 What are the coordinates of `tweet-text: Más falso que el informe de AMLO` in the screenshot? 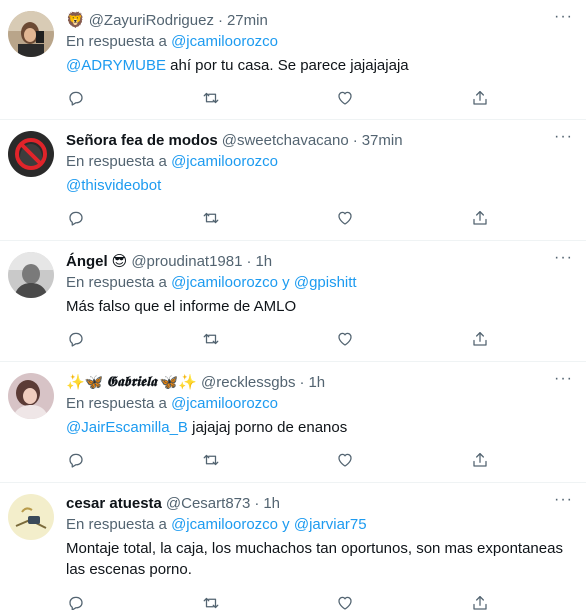 It's located at (181, 306).